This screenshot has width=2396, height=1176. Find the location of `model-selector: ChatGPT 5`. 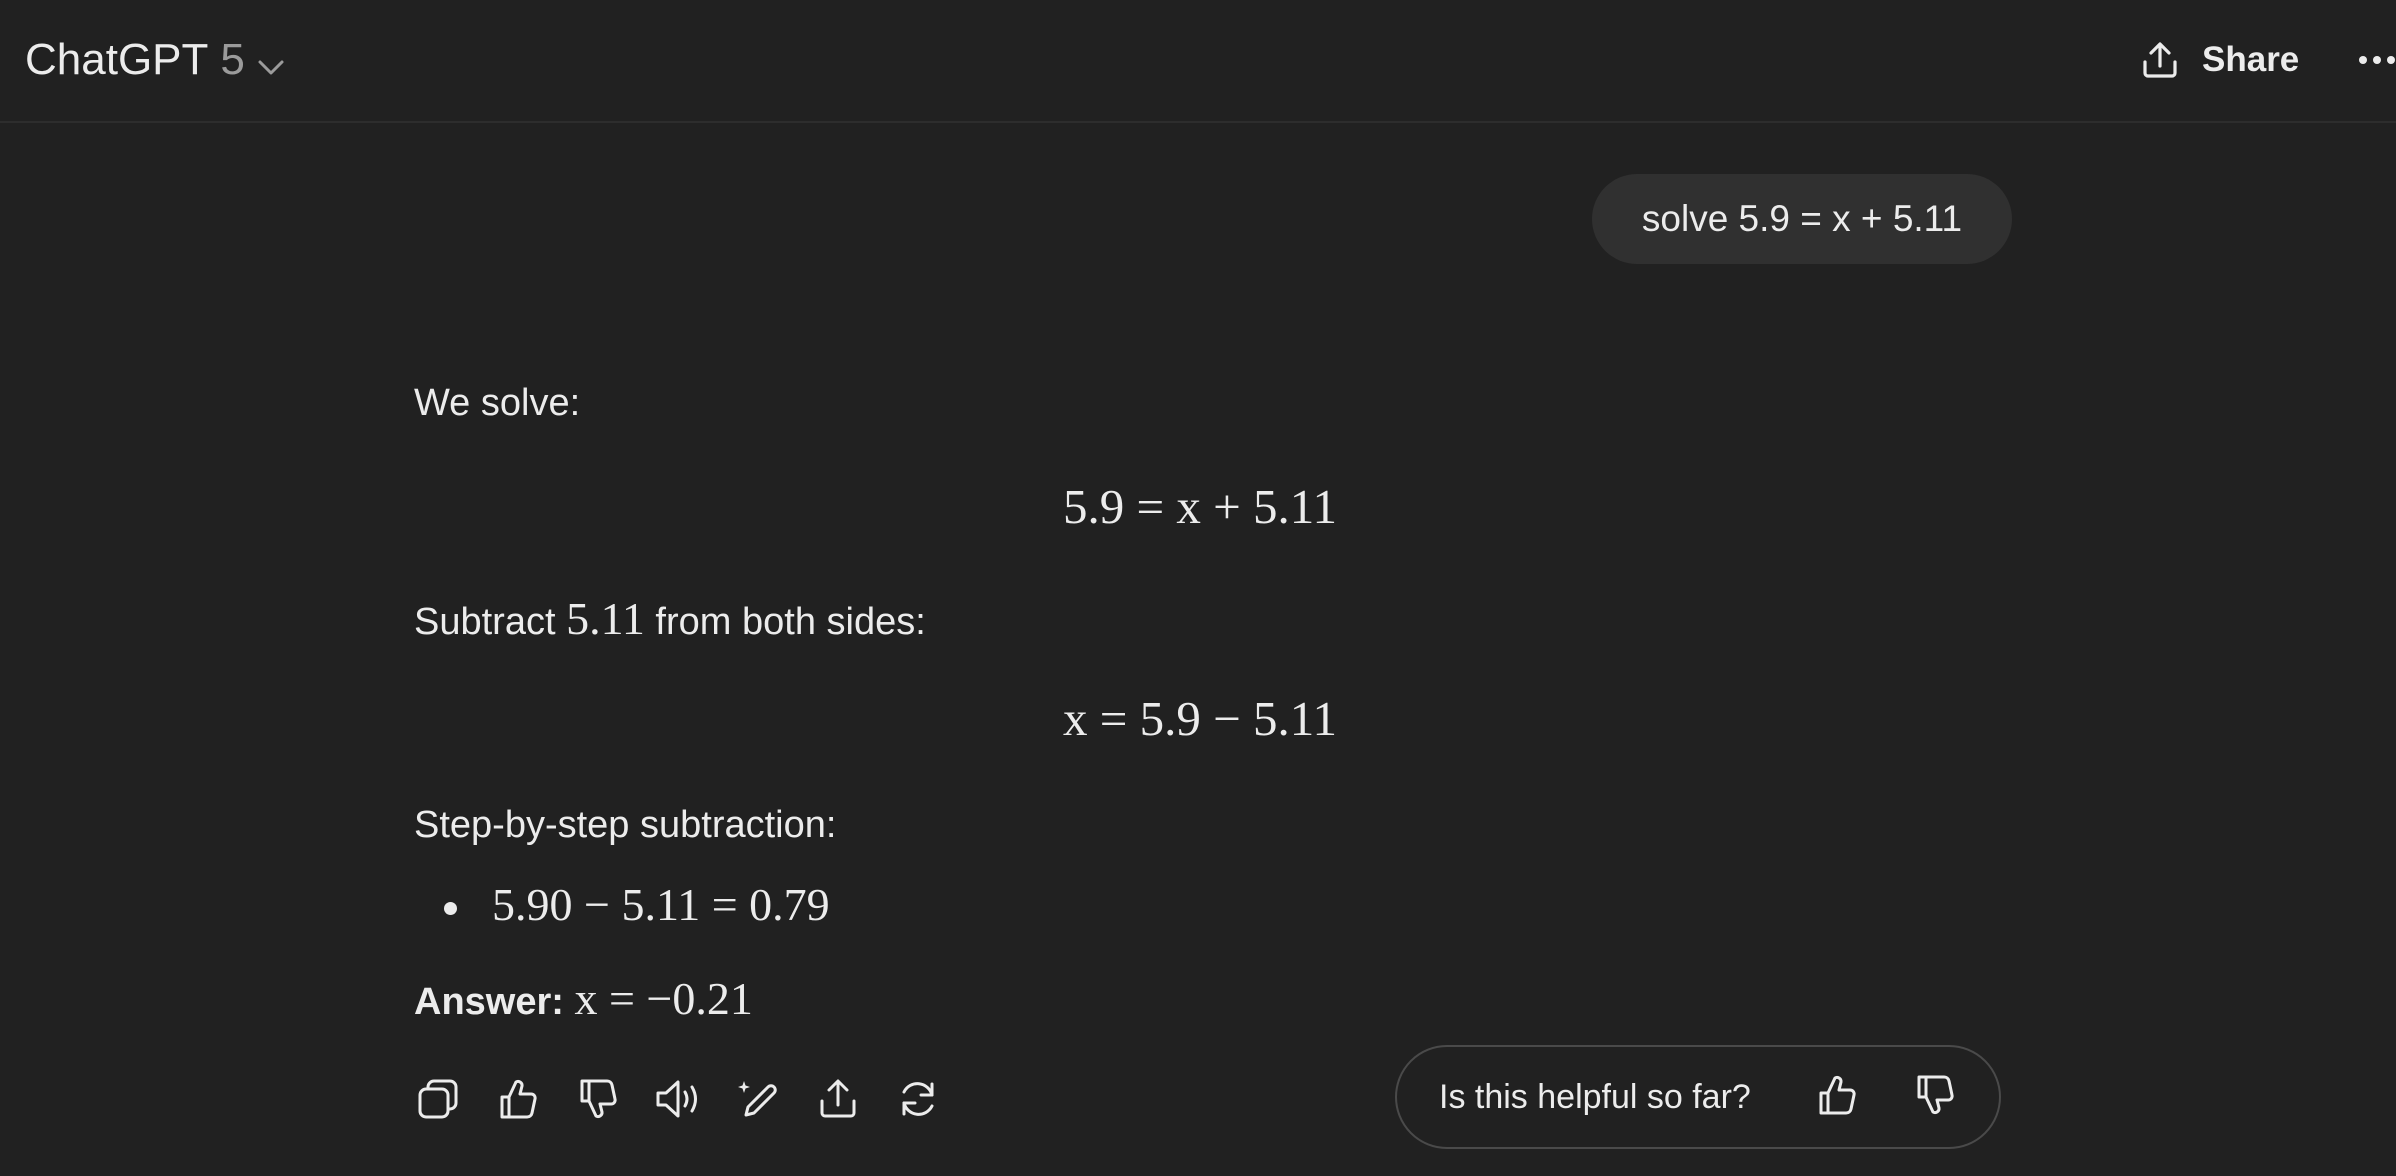

model-selector: ChatGPT 5 is located at coordinates (155, 60).